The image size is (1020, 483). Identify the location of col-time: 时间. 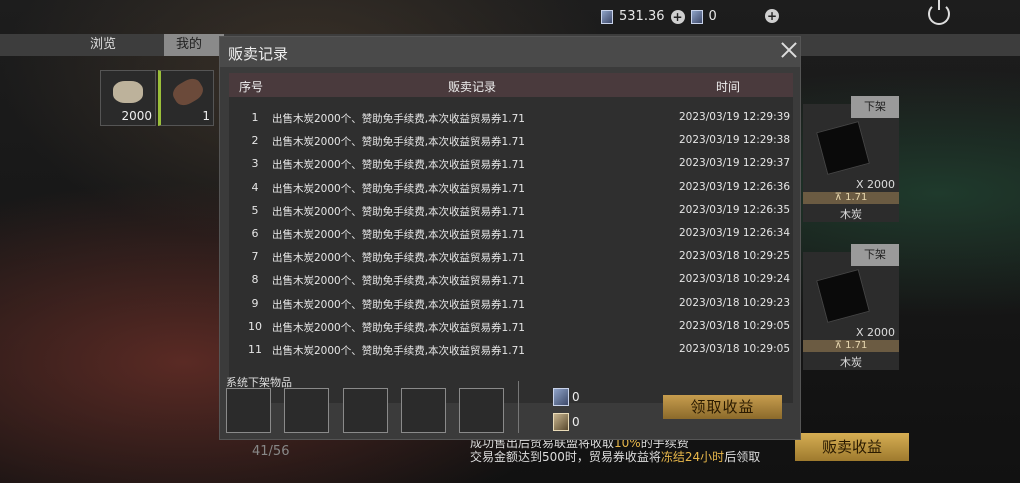
(728, 87).